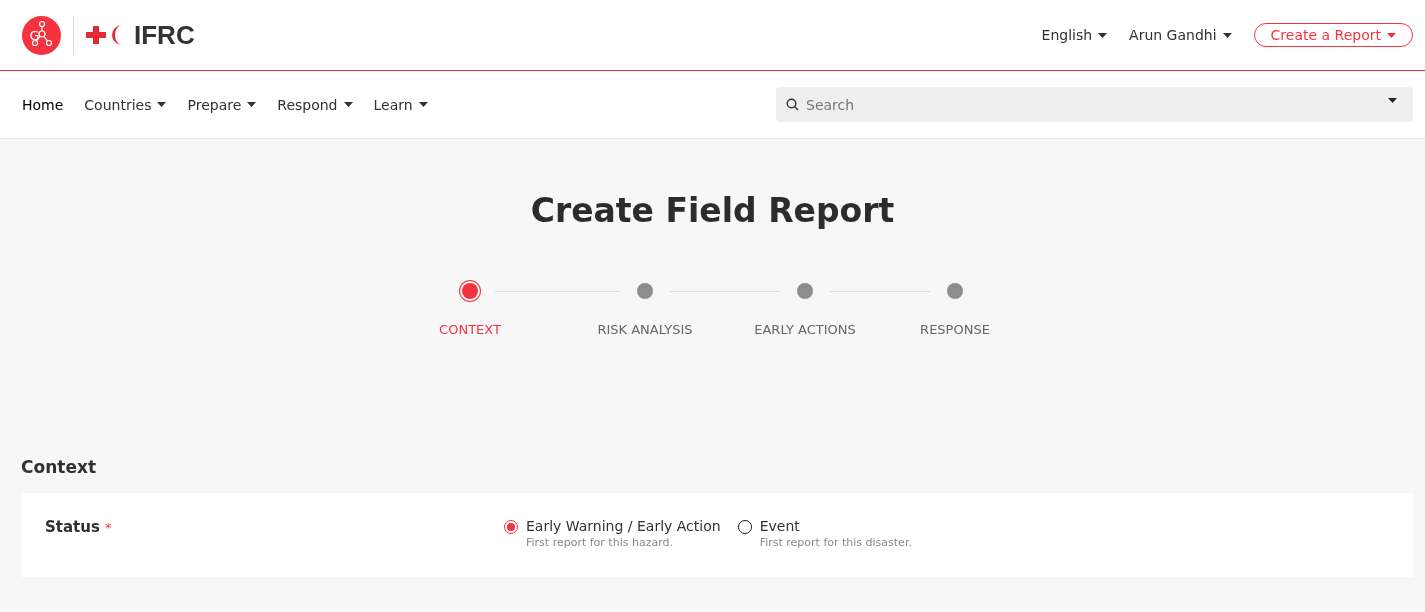  Describe the element at coordinates (315, 104) in the screenshot. I see `nav-item: Respond` at that location.